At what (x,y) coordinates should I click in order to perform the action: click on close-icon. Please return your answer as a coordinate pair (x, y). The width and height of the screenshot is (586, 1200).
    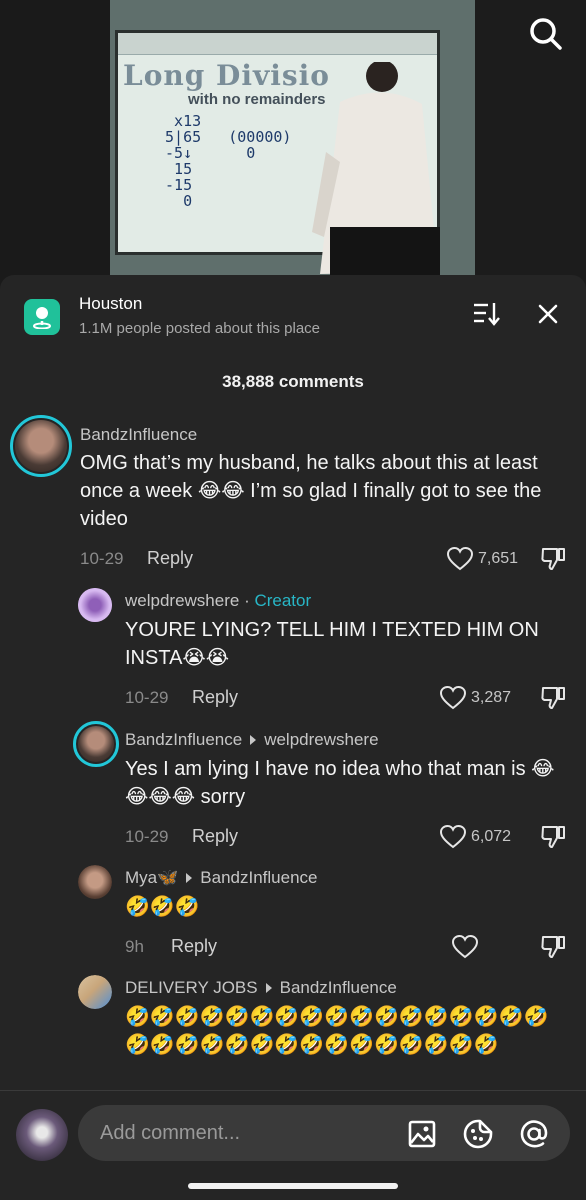
    Looking at the image, I should click on (548, 314).